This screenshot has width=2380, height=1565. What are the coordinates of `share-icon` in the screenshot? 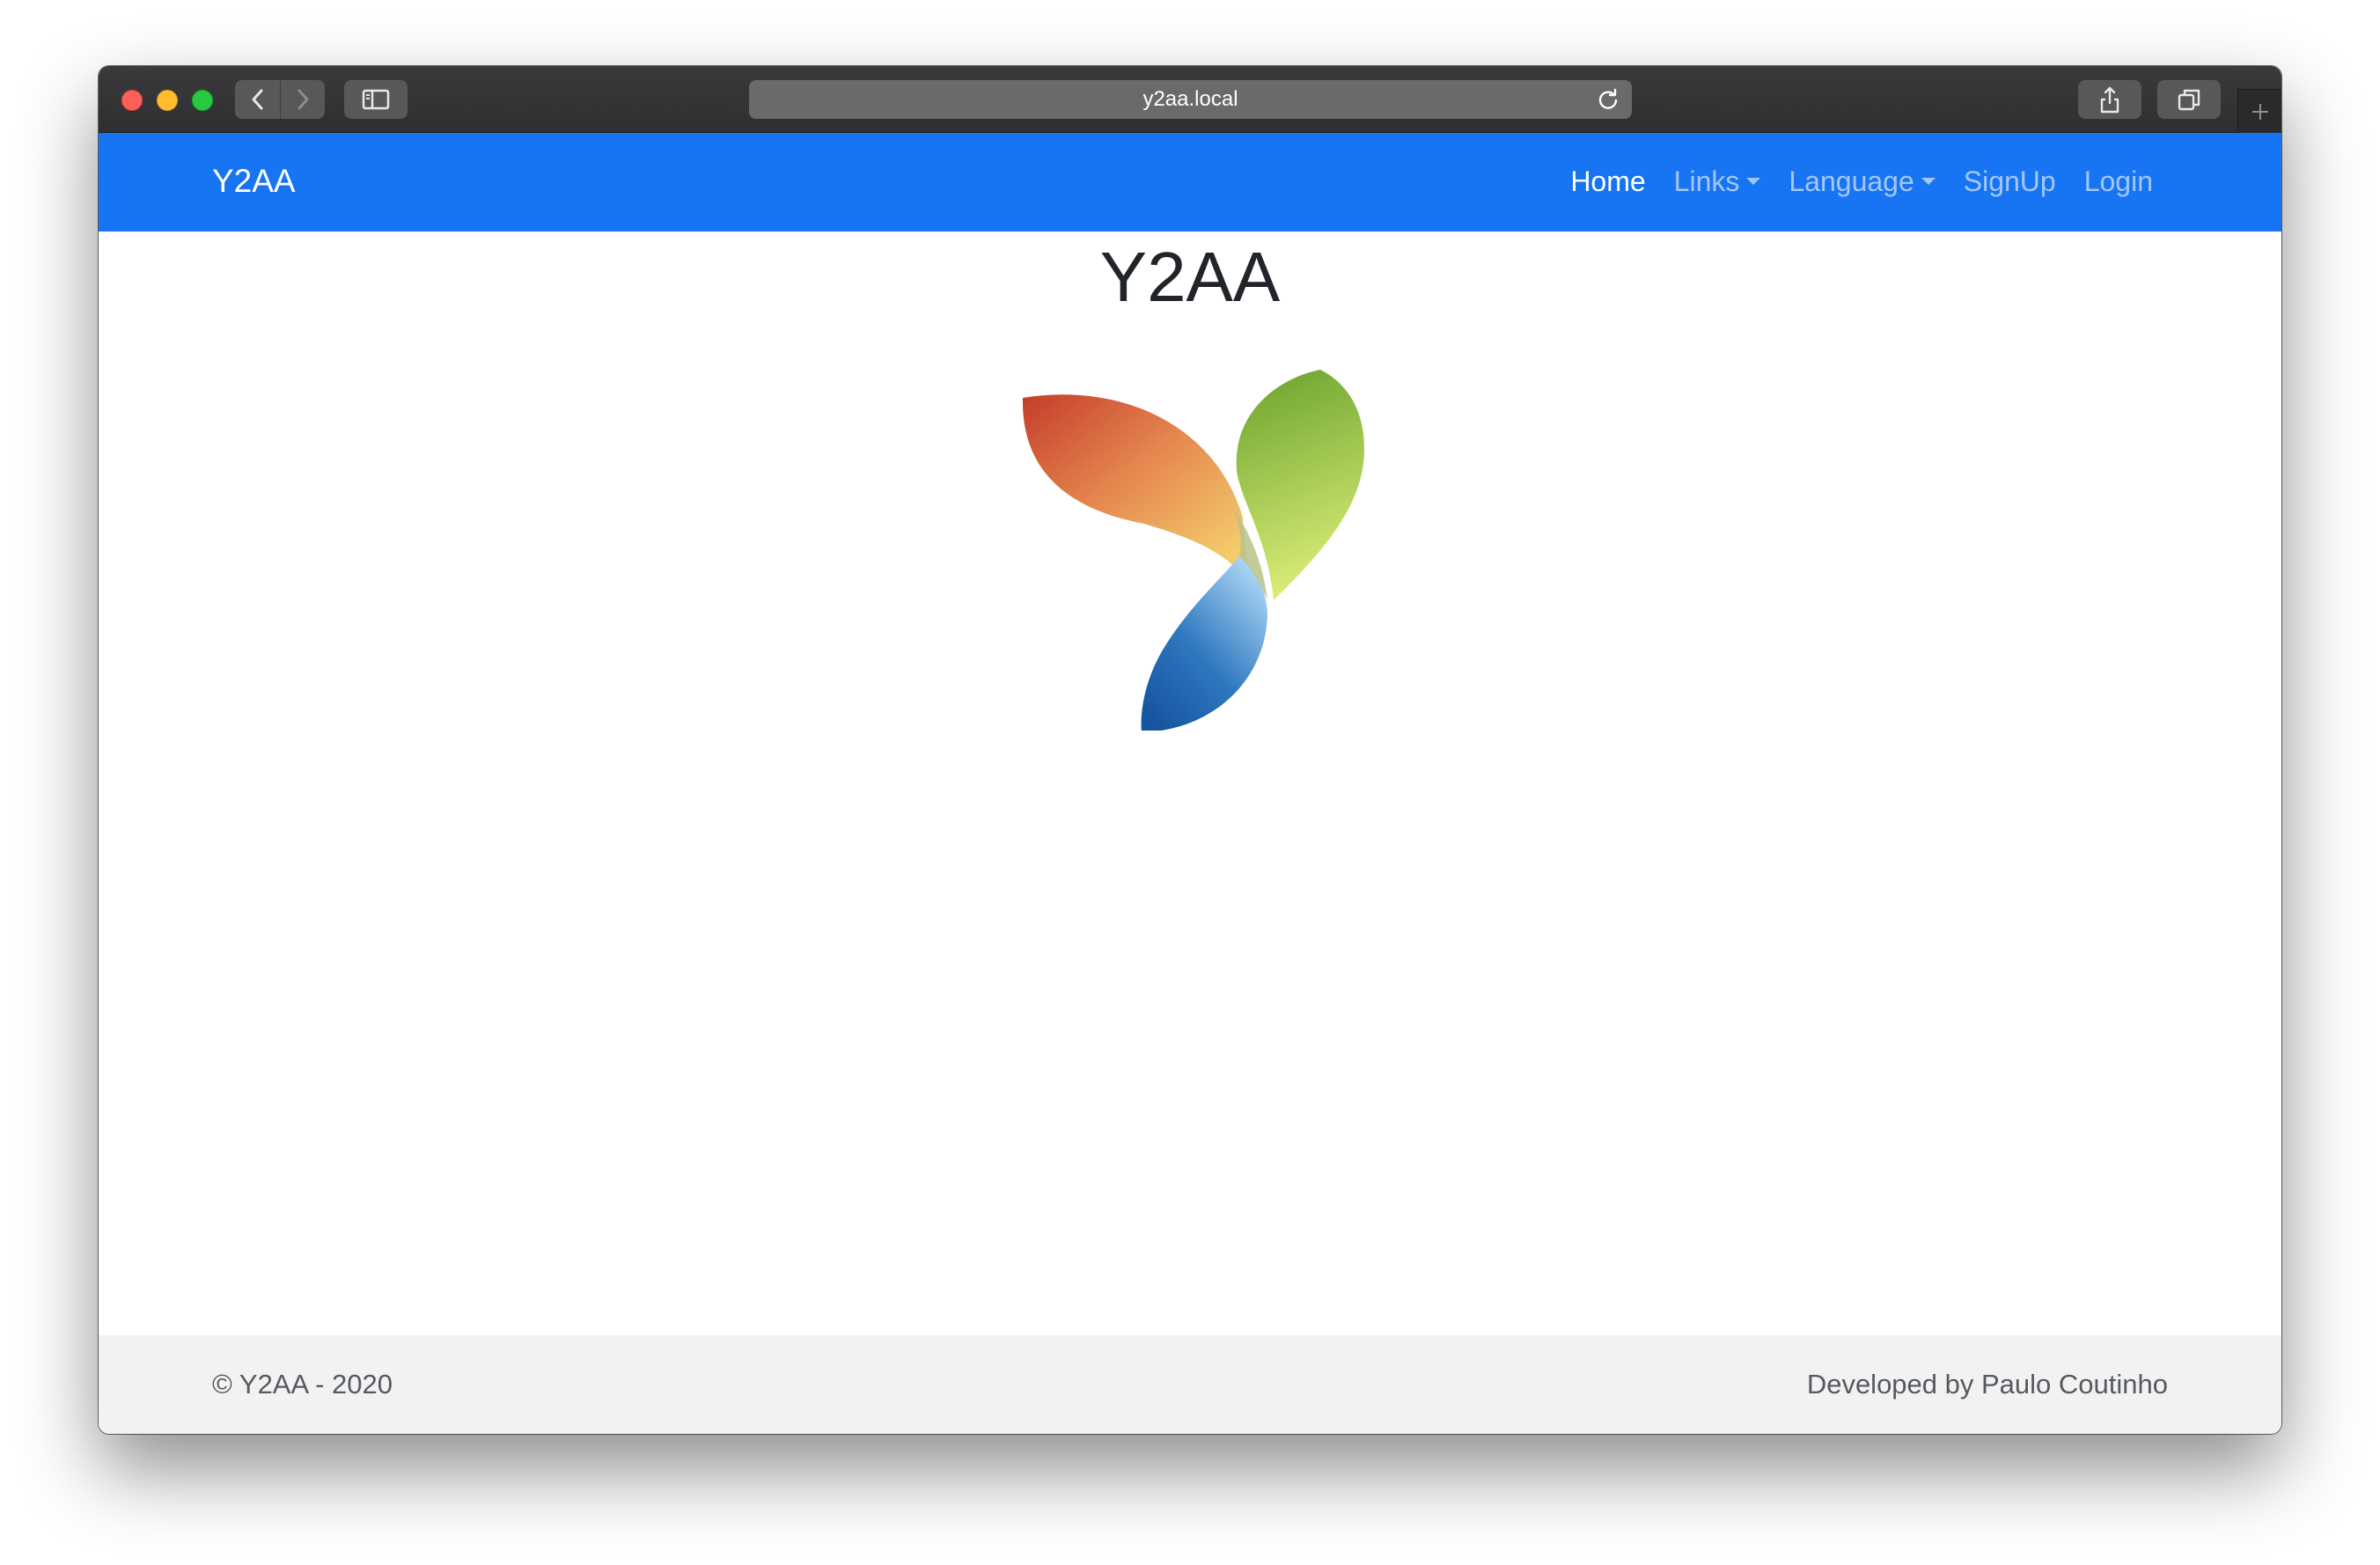 It's located at (2109, 100).